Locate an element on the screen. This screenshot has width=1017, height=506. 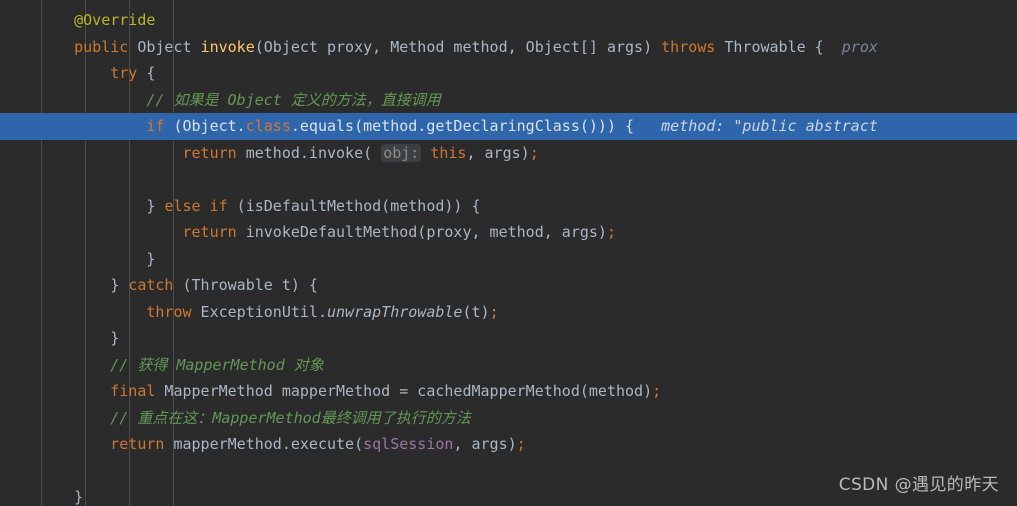
parameter-hint: obj: is located at coordinates (401, 152).